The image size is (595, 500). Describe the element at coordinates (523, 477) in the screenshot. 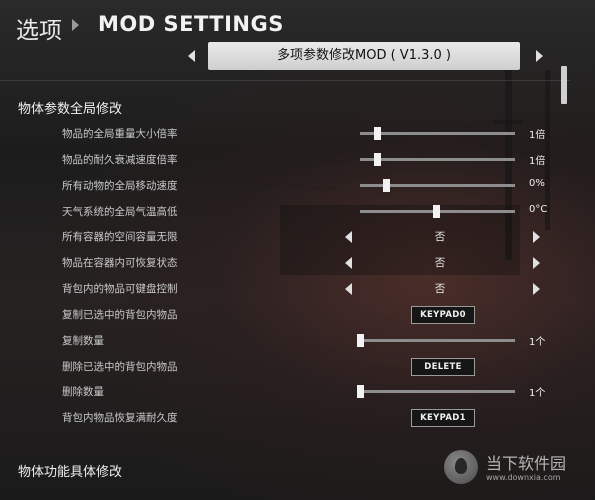

I see `watermark-url: www.downxia.com` at that location.